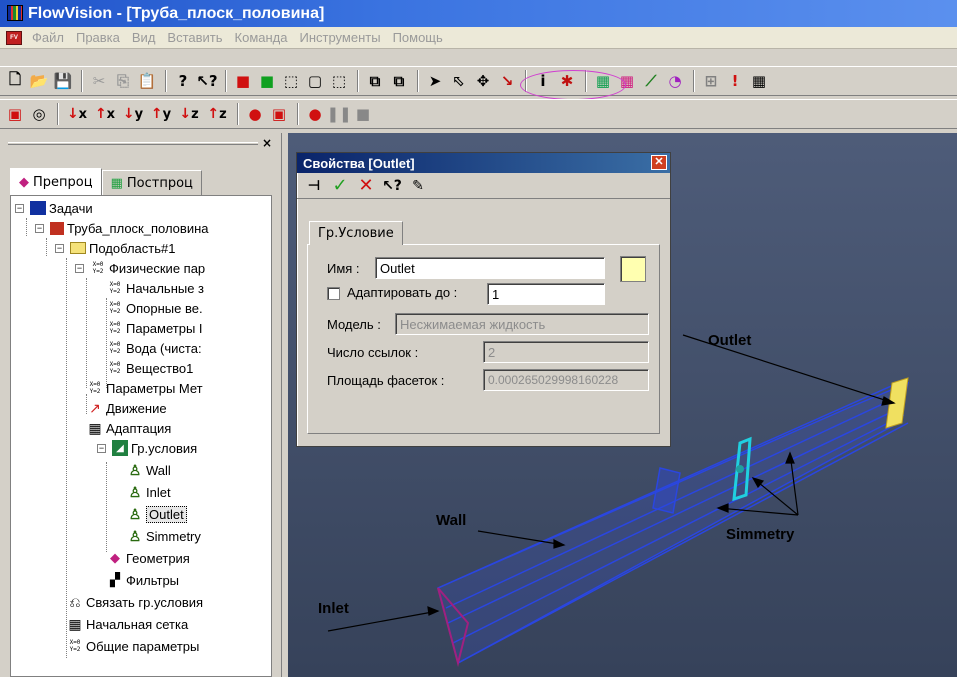  What do you see at coordinates (711, 81) in the screenshot?
I see `table-icon: ⊞` at bounding box center [711, 81].